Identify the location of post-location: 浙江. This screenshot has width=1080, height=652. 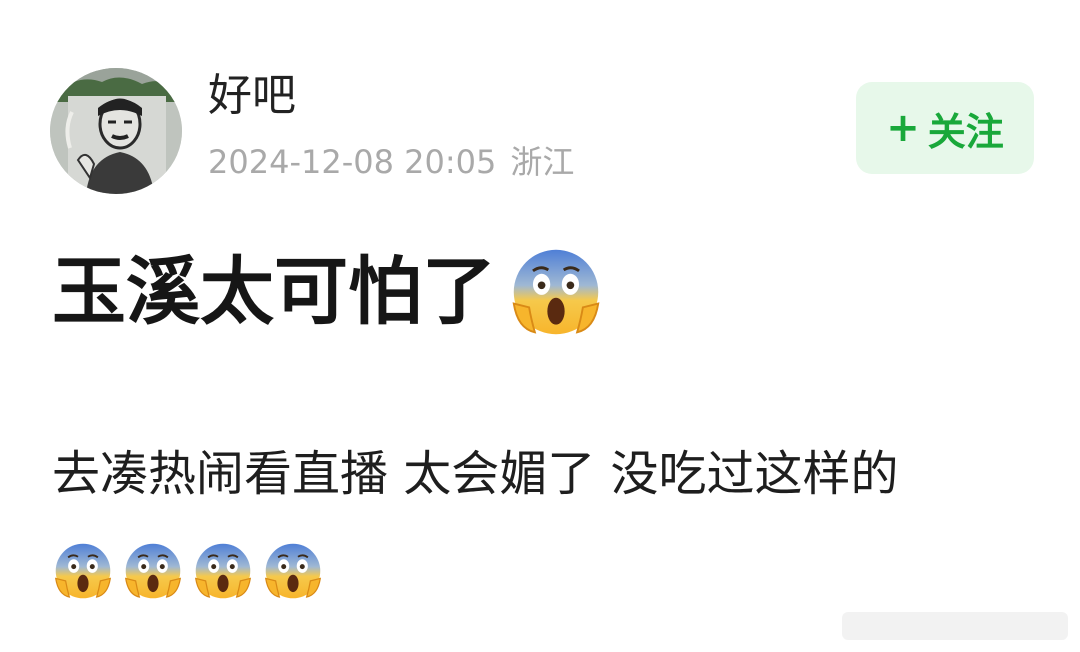
(542, 162).